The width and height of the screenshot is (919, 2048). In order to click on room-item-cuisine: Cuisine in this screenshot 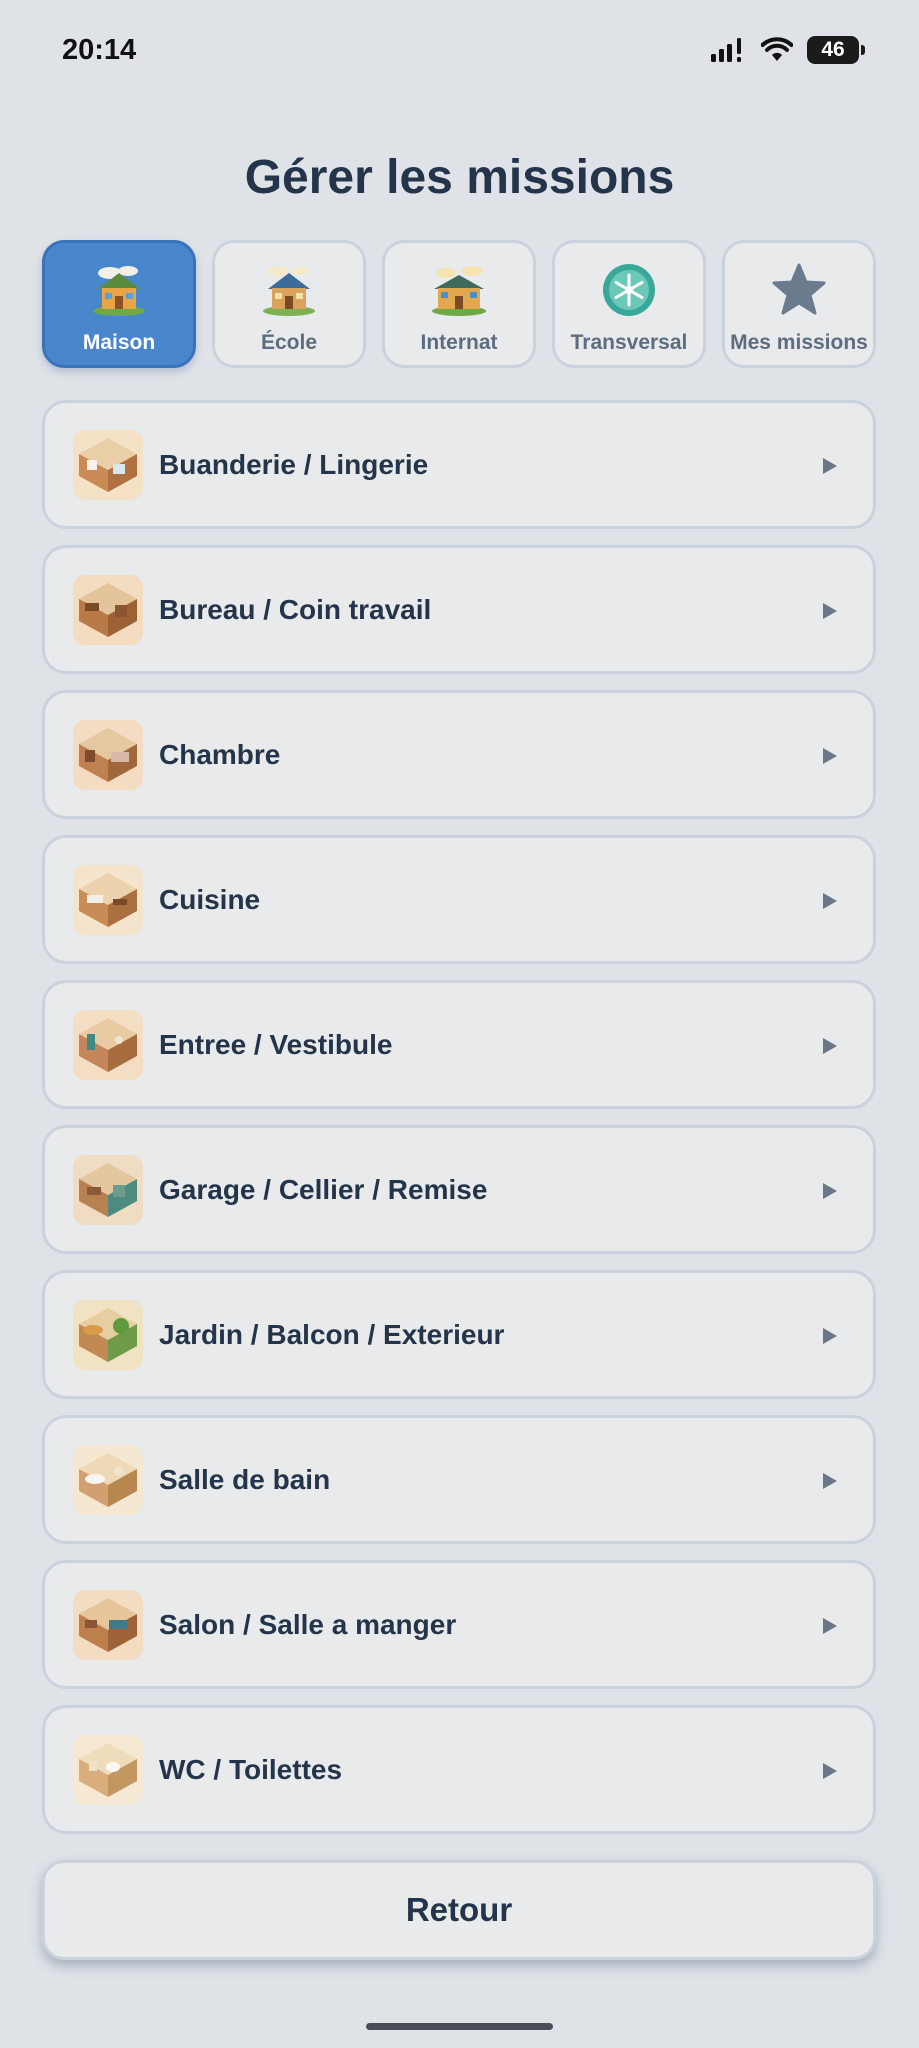, I will do `click(459, 899)`.